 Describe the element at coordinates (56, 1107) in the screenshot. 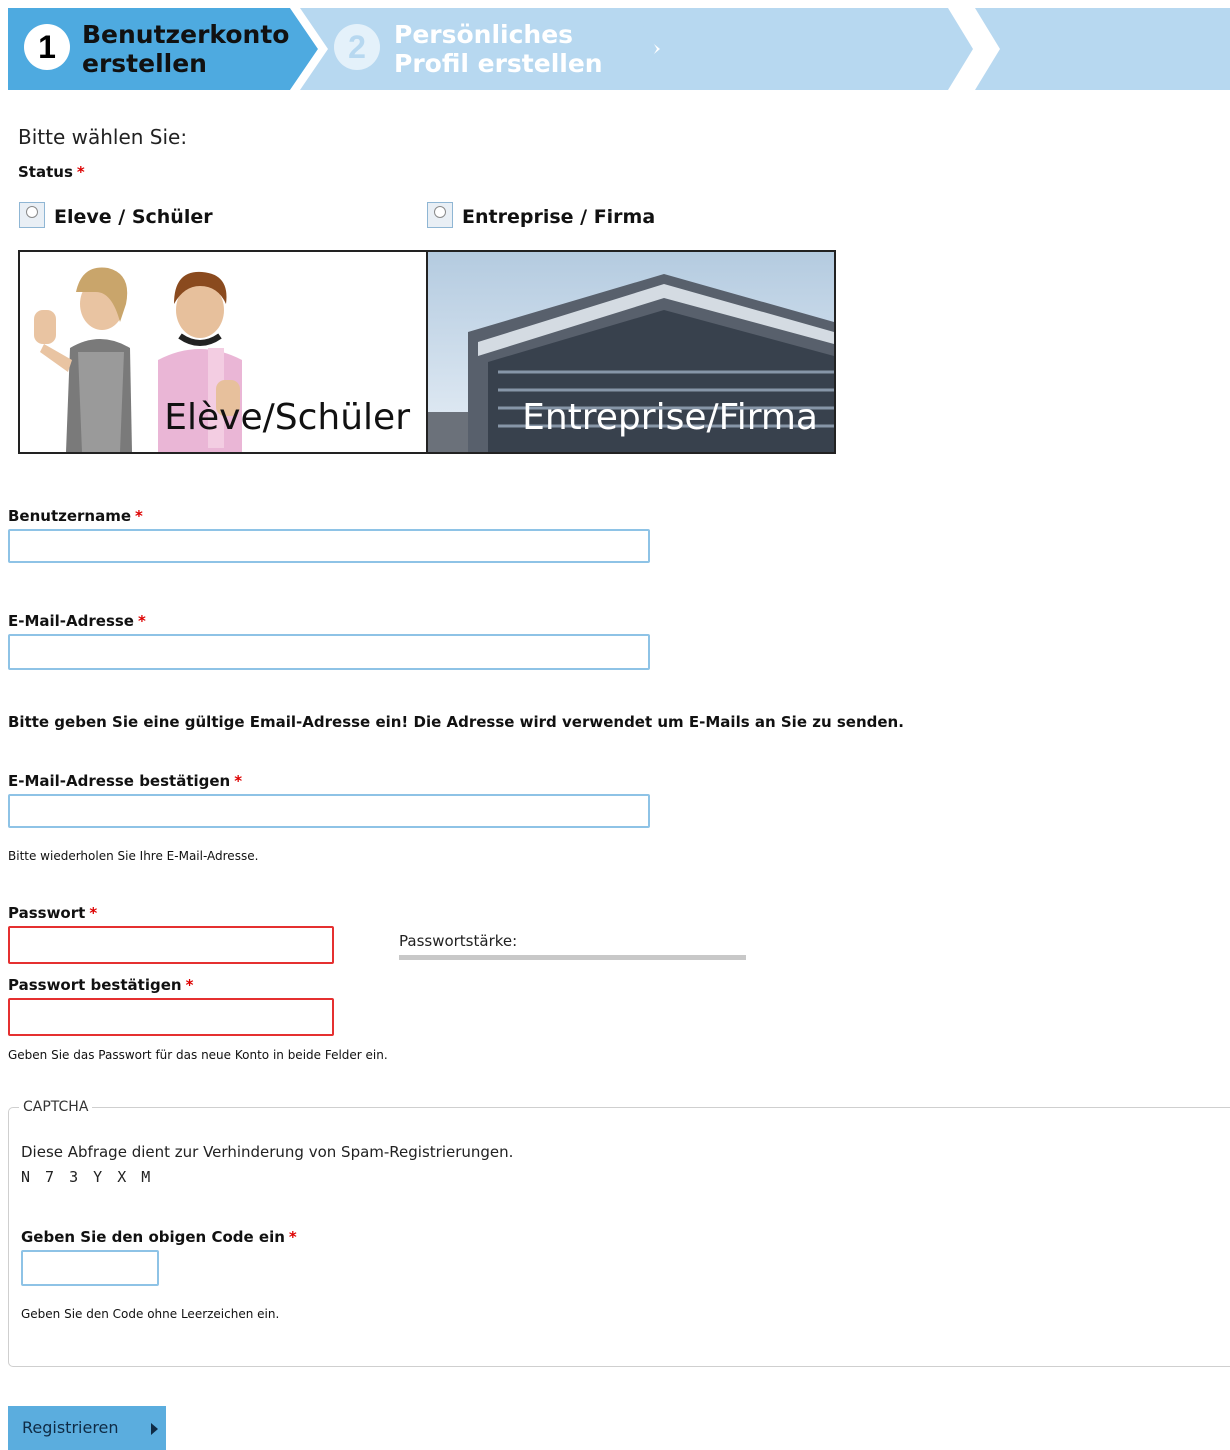

I see `captcha-legend: CAPTCHA` at that location.